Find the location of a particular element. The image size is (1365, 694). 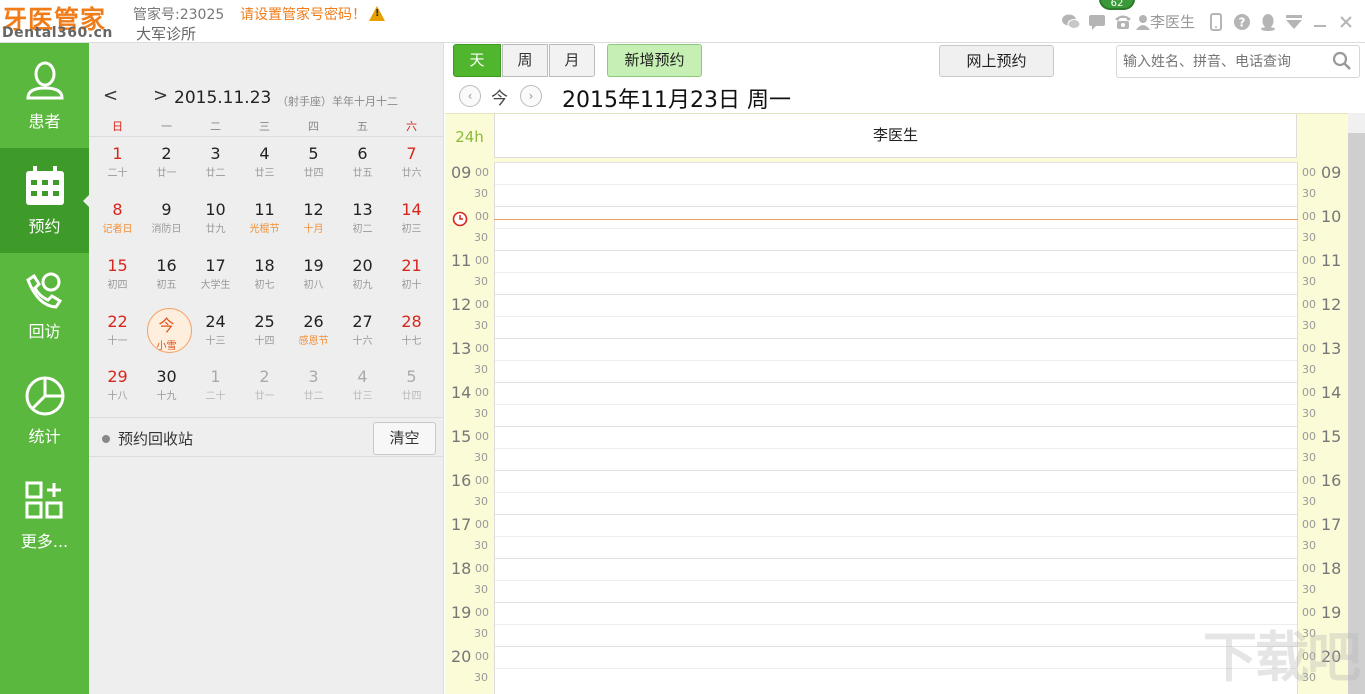

password-warning-link: 请设置管家号密码！ is located at coordinates (312, 14).